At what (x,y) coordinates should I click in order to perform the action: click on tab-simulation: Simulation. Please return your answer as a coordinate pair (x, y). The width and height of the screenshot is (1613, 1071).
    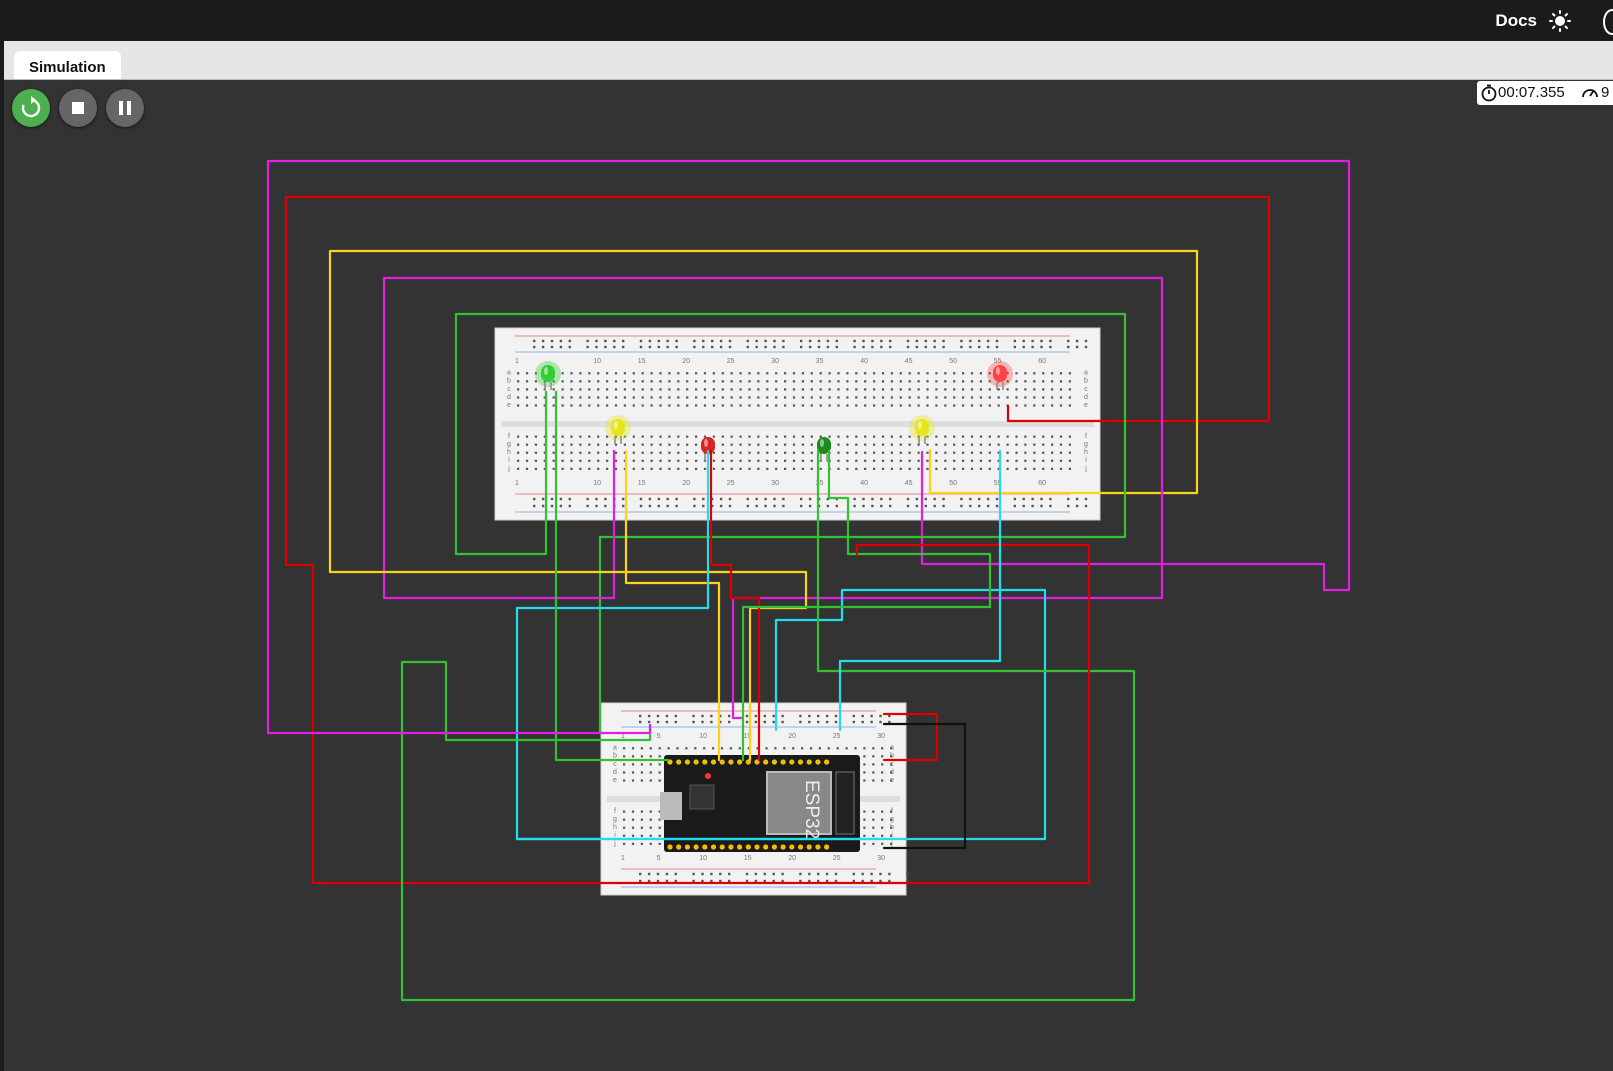
    Looking at the image, I should click on (67, 65).